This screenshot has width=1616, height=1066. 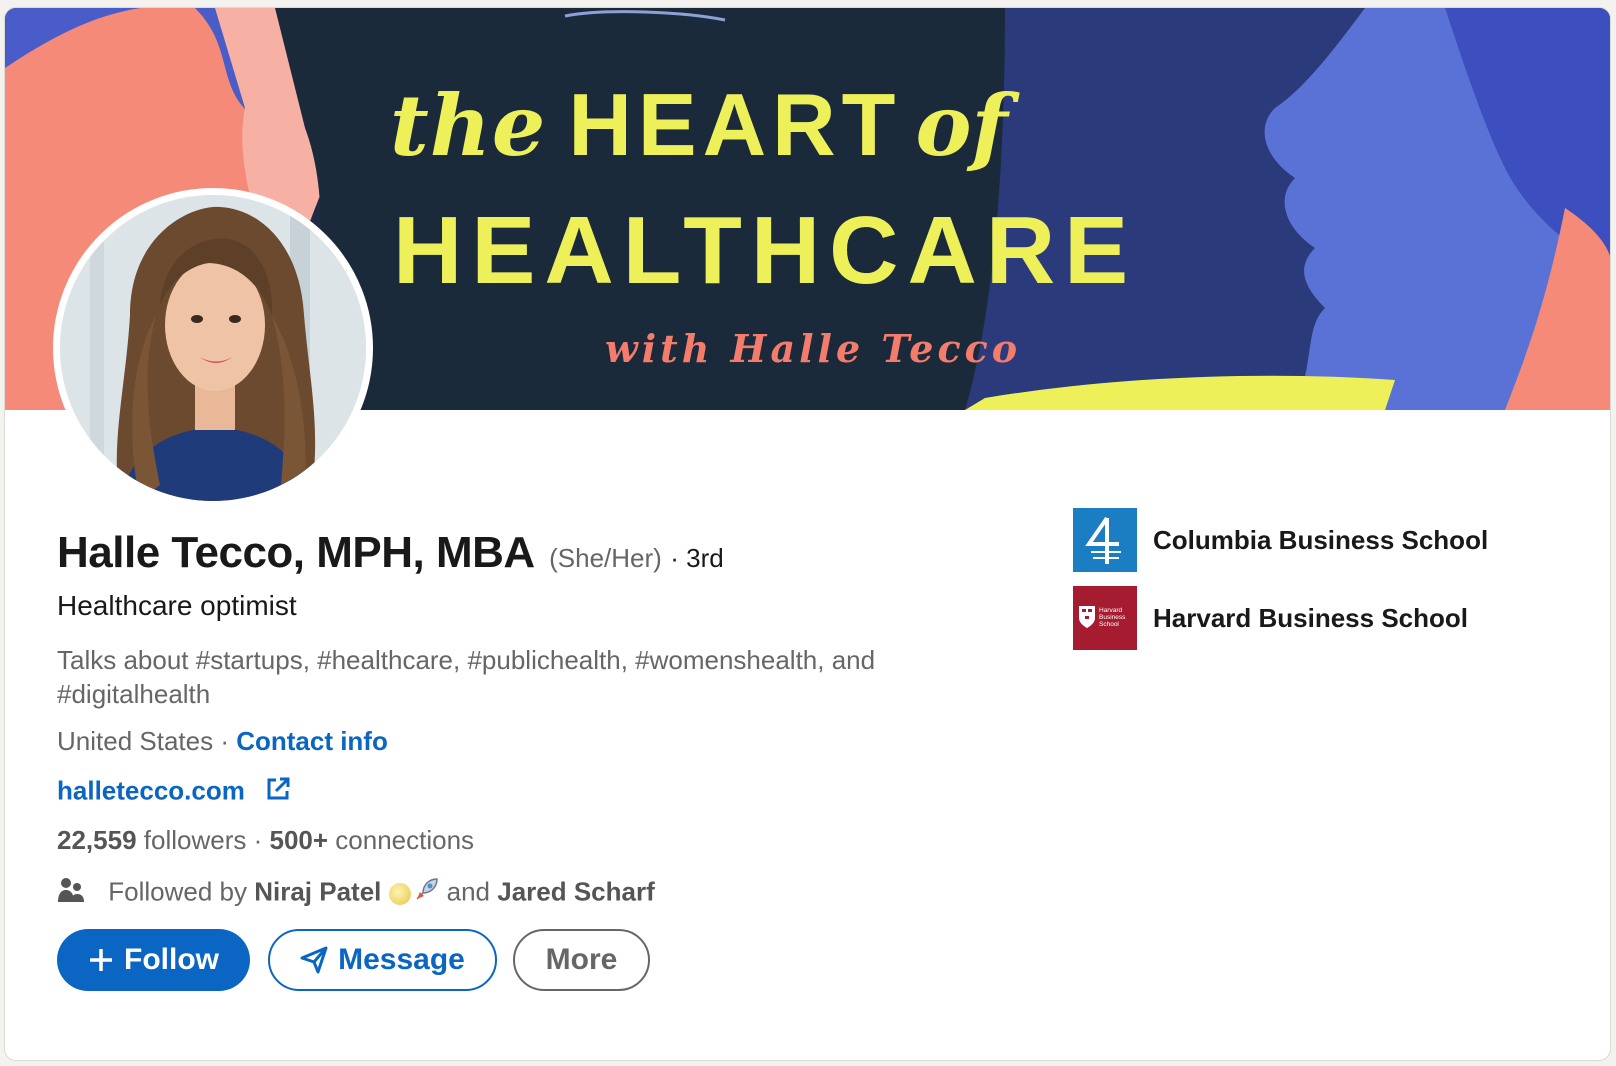 What do you see at coordinates (177, 891) in the screenshot?
I see `followed-by-prefix: Followed by` at bounding box center [177, 891].